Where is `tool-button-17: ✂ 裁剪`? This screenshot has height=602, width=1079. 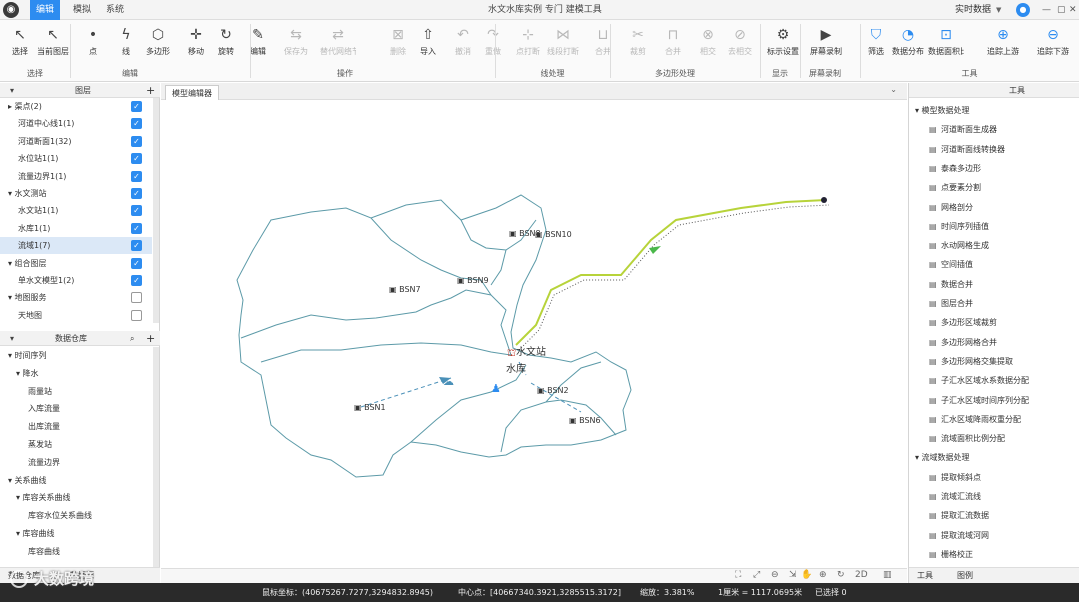 tool-button-17: ✂ 裁剪 is located at coordinates (638, 44).